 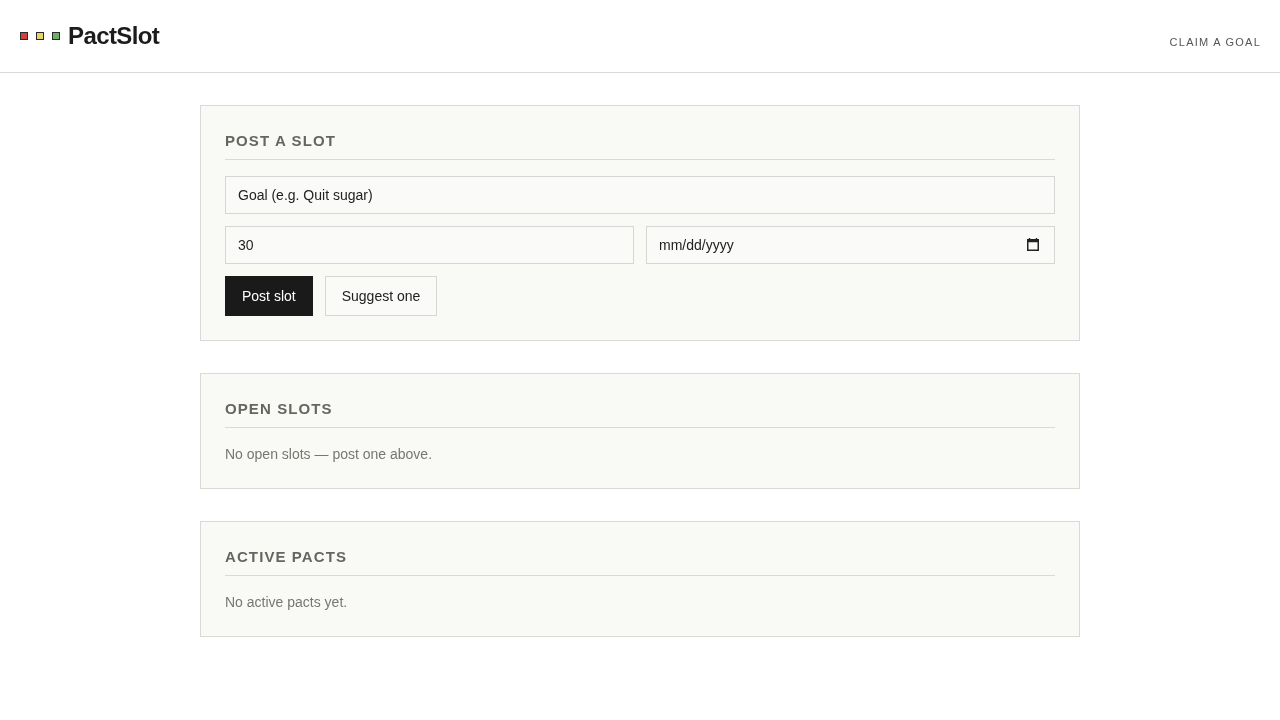 I want to click on calendar-icon, so click(x=1033, y=244).